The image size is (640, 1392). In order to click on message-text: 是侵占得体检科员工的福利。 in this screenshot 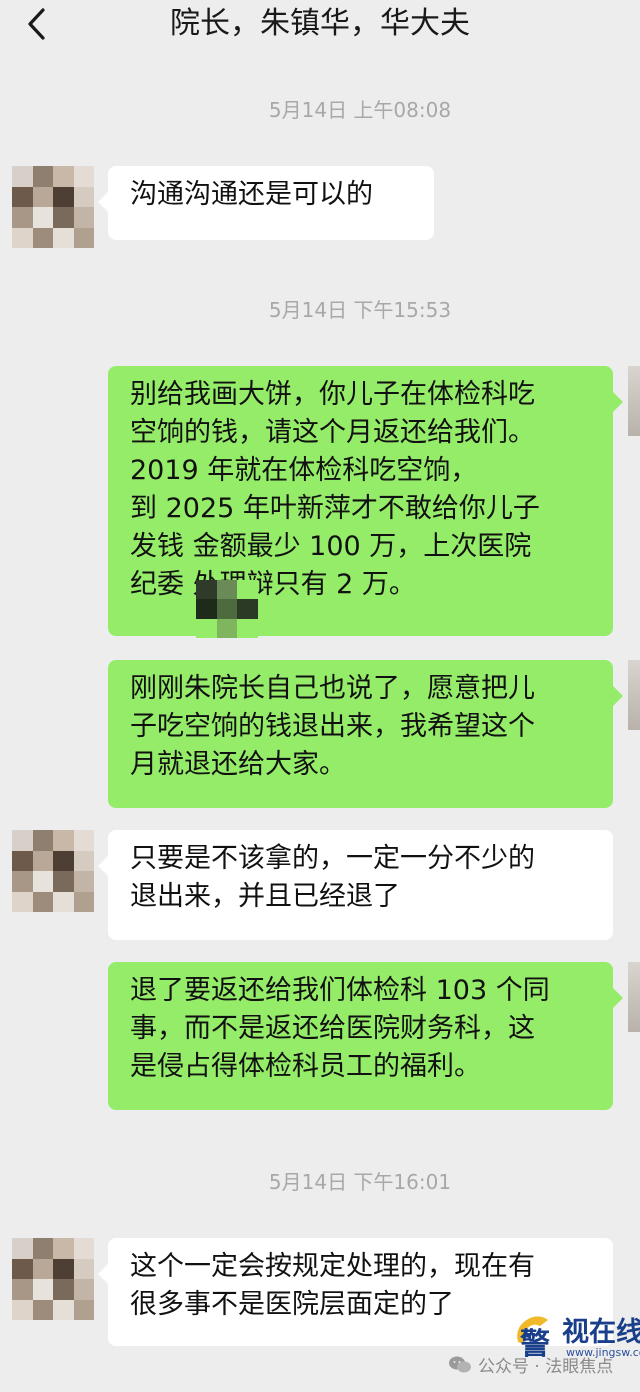, I will do `click(305, 1066)`.